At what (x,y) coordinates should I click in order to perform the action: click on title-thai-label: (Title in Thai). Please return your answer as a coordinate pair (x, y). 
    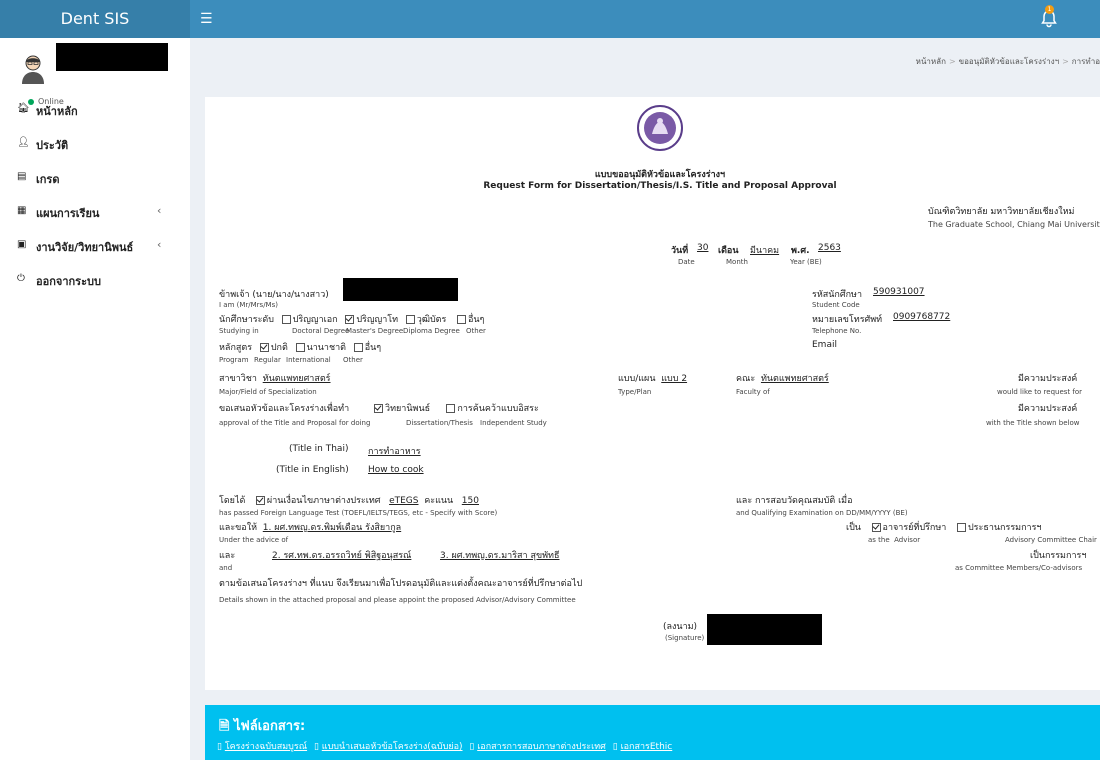
    Looking at the image, I should click on (319, 449).